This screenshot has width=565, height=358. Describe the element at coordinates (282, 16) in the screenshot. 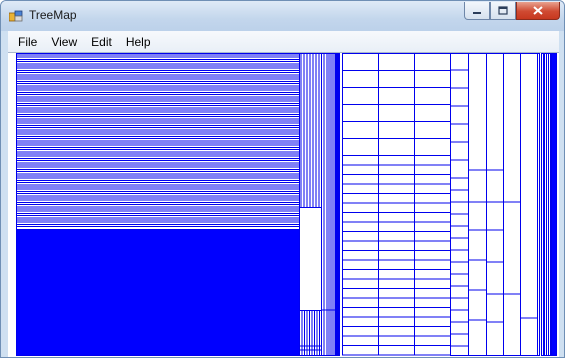

I see `title-bar: TreeMap` at that location.